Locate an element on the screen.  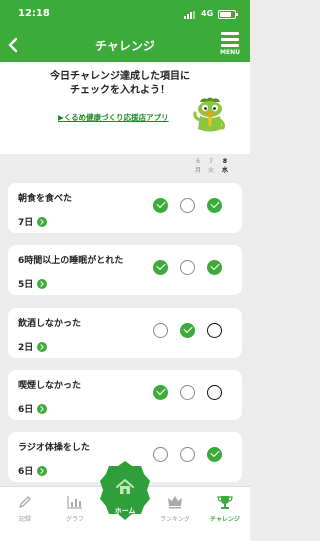
page-title: チャレンジ is located at coordinates (125, 46).